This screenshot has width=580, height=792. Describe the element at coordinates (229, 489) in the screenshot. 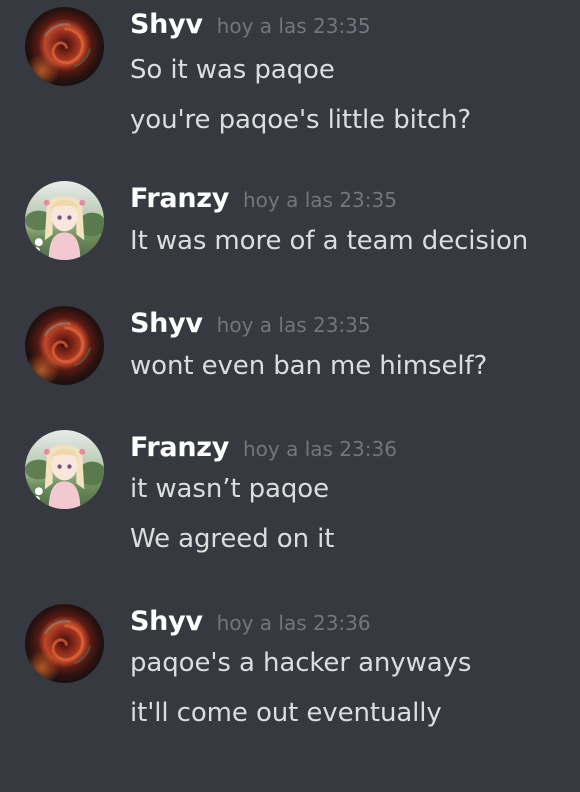

I see `message-text: it wasn’t paqoe` at that location.